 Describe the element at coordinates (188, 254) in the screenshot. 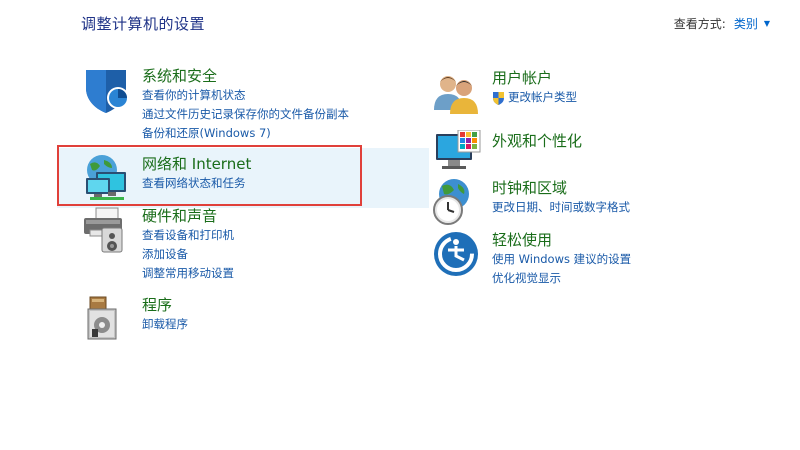

I see `link-add-device: 添加设备` at that location.